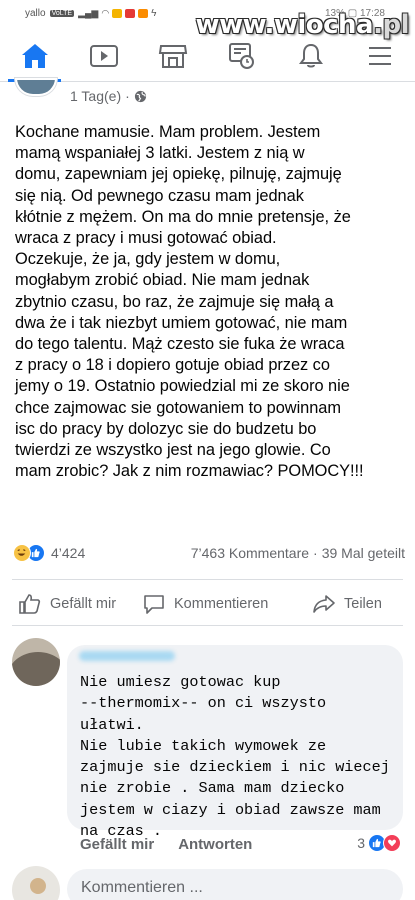  I want to click on share-button: Teilen, so click(347, 604).